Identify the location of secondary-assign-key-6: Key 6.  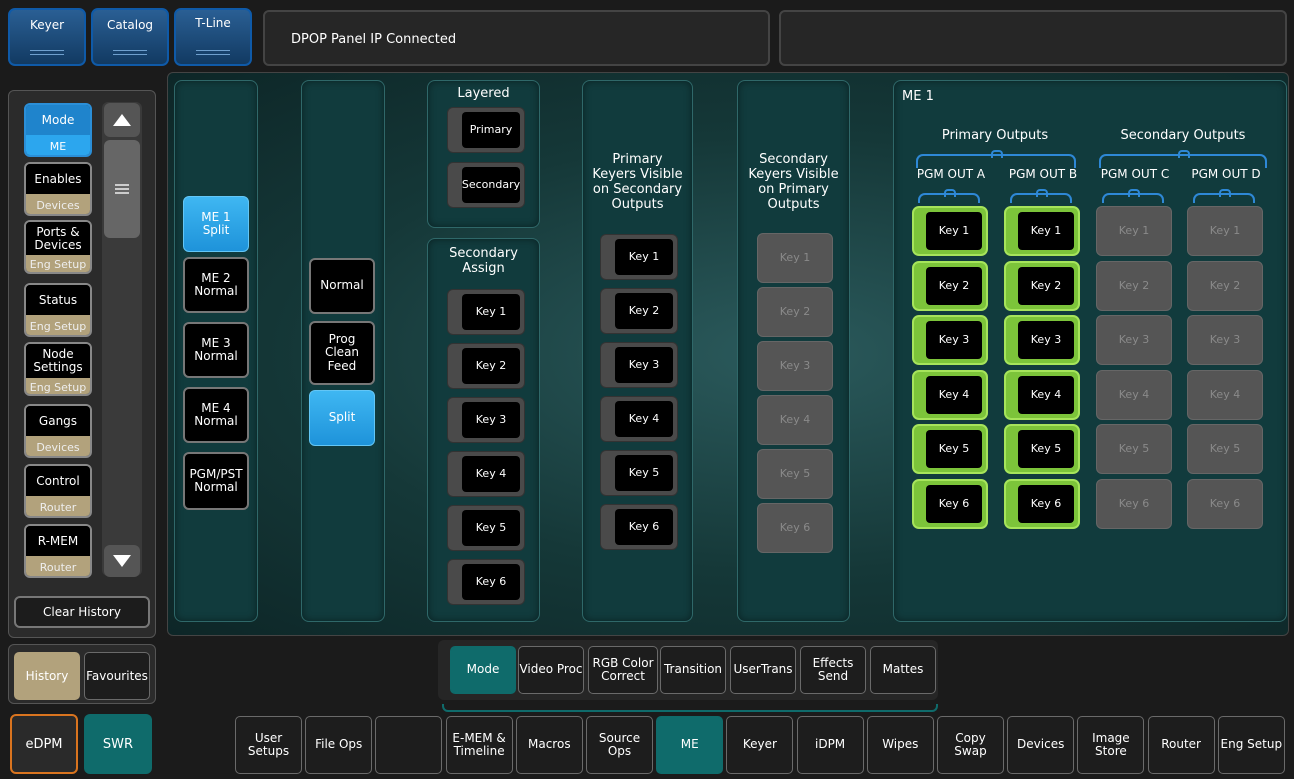
(486, 582).